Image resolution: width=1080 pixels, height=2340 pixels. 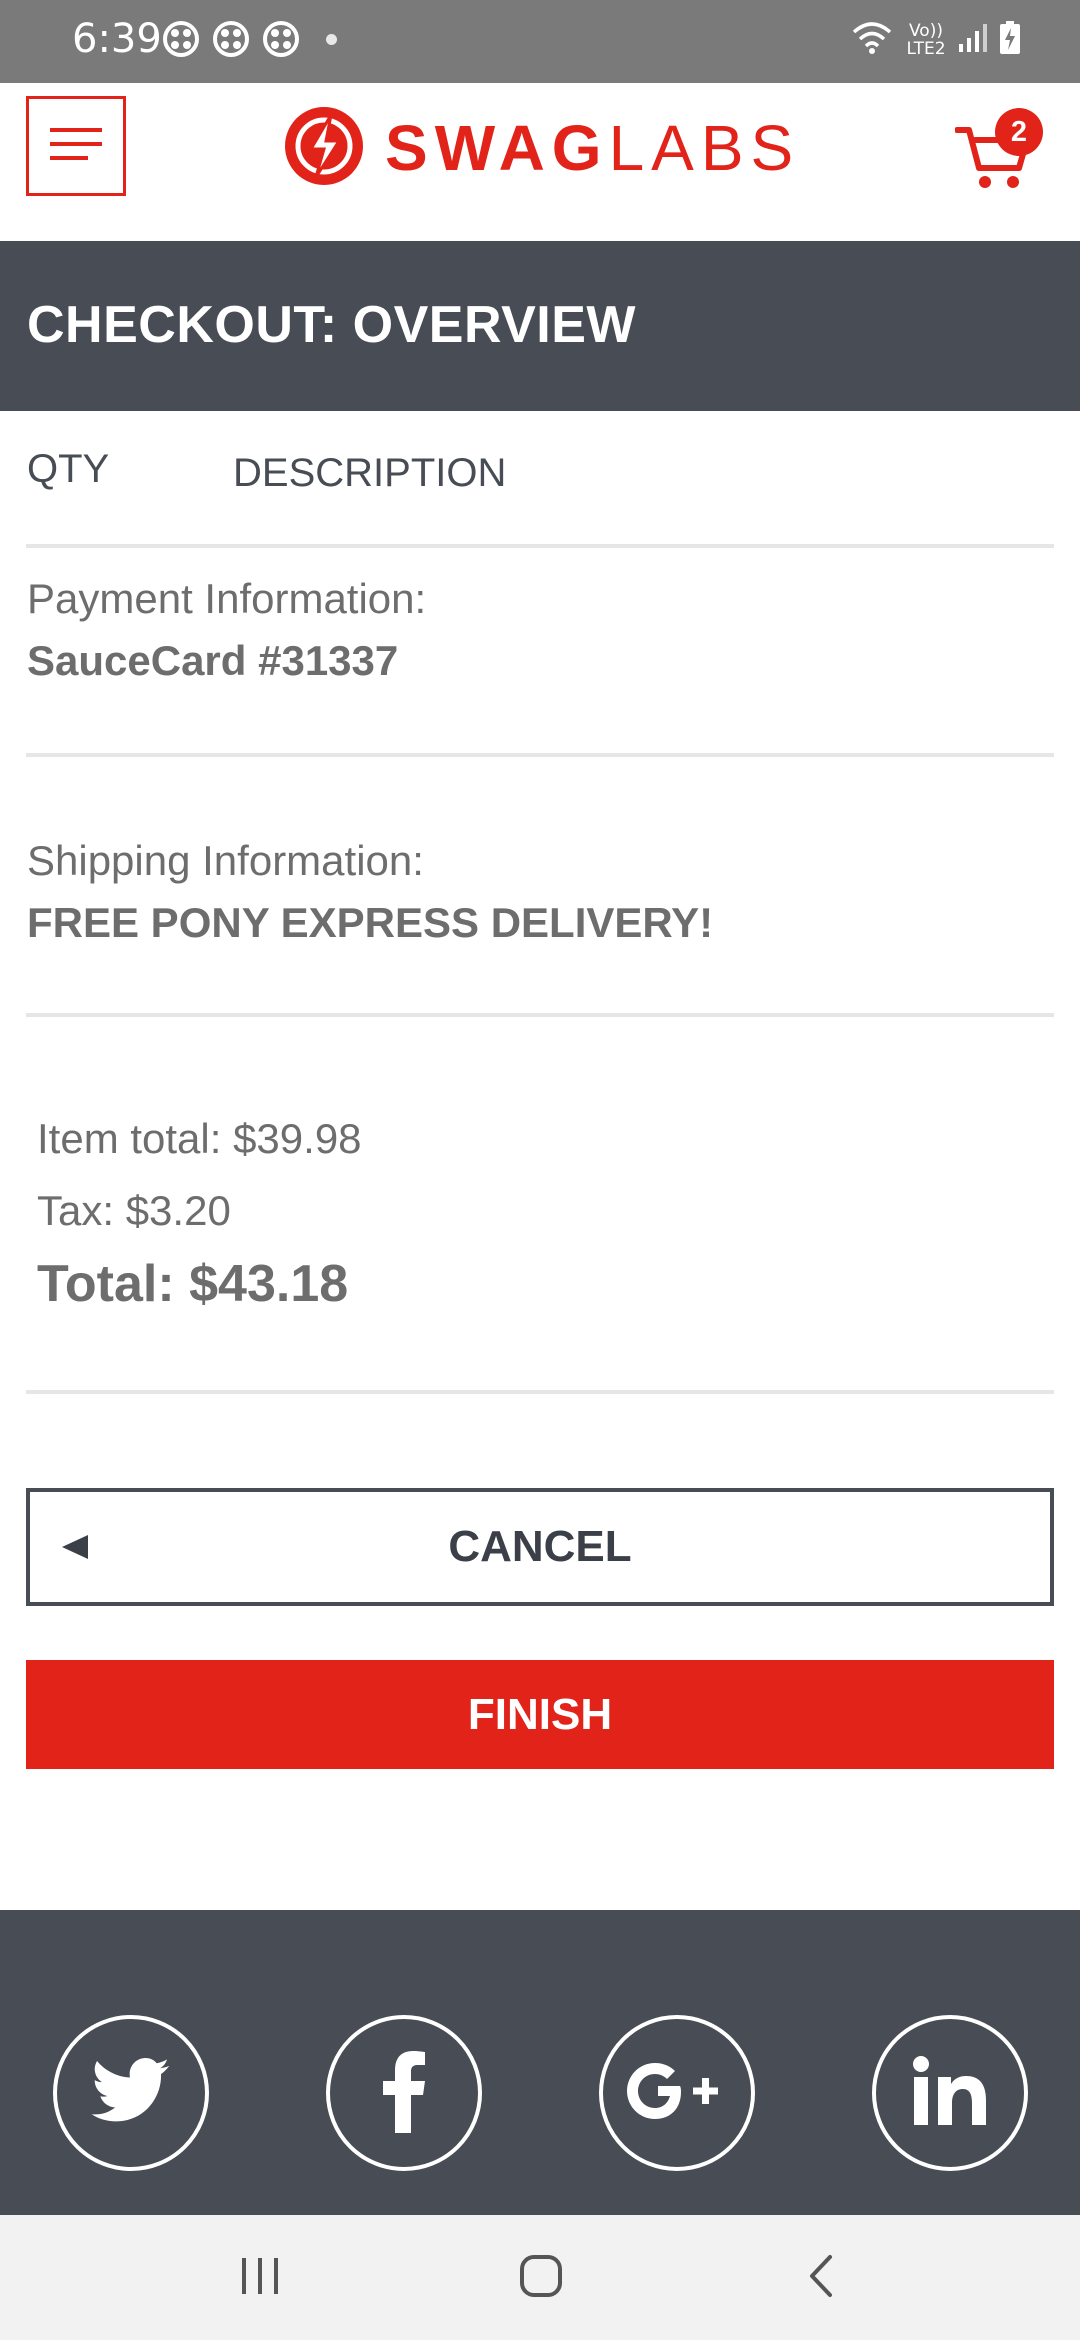 I want to click on finish-button: FINISH, so click(x=540, y=1714).